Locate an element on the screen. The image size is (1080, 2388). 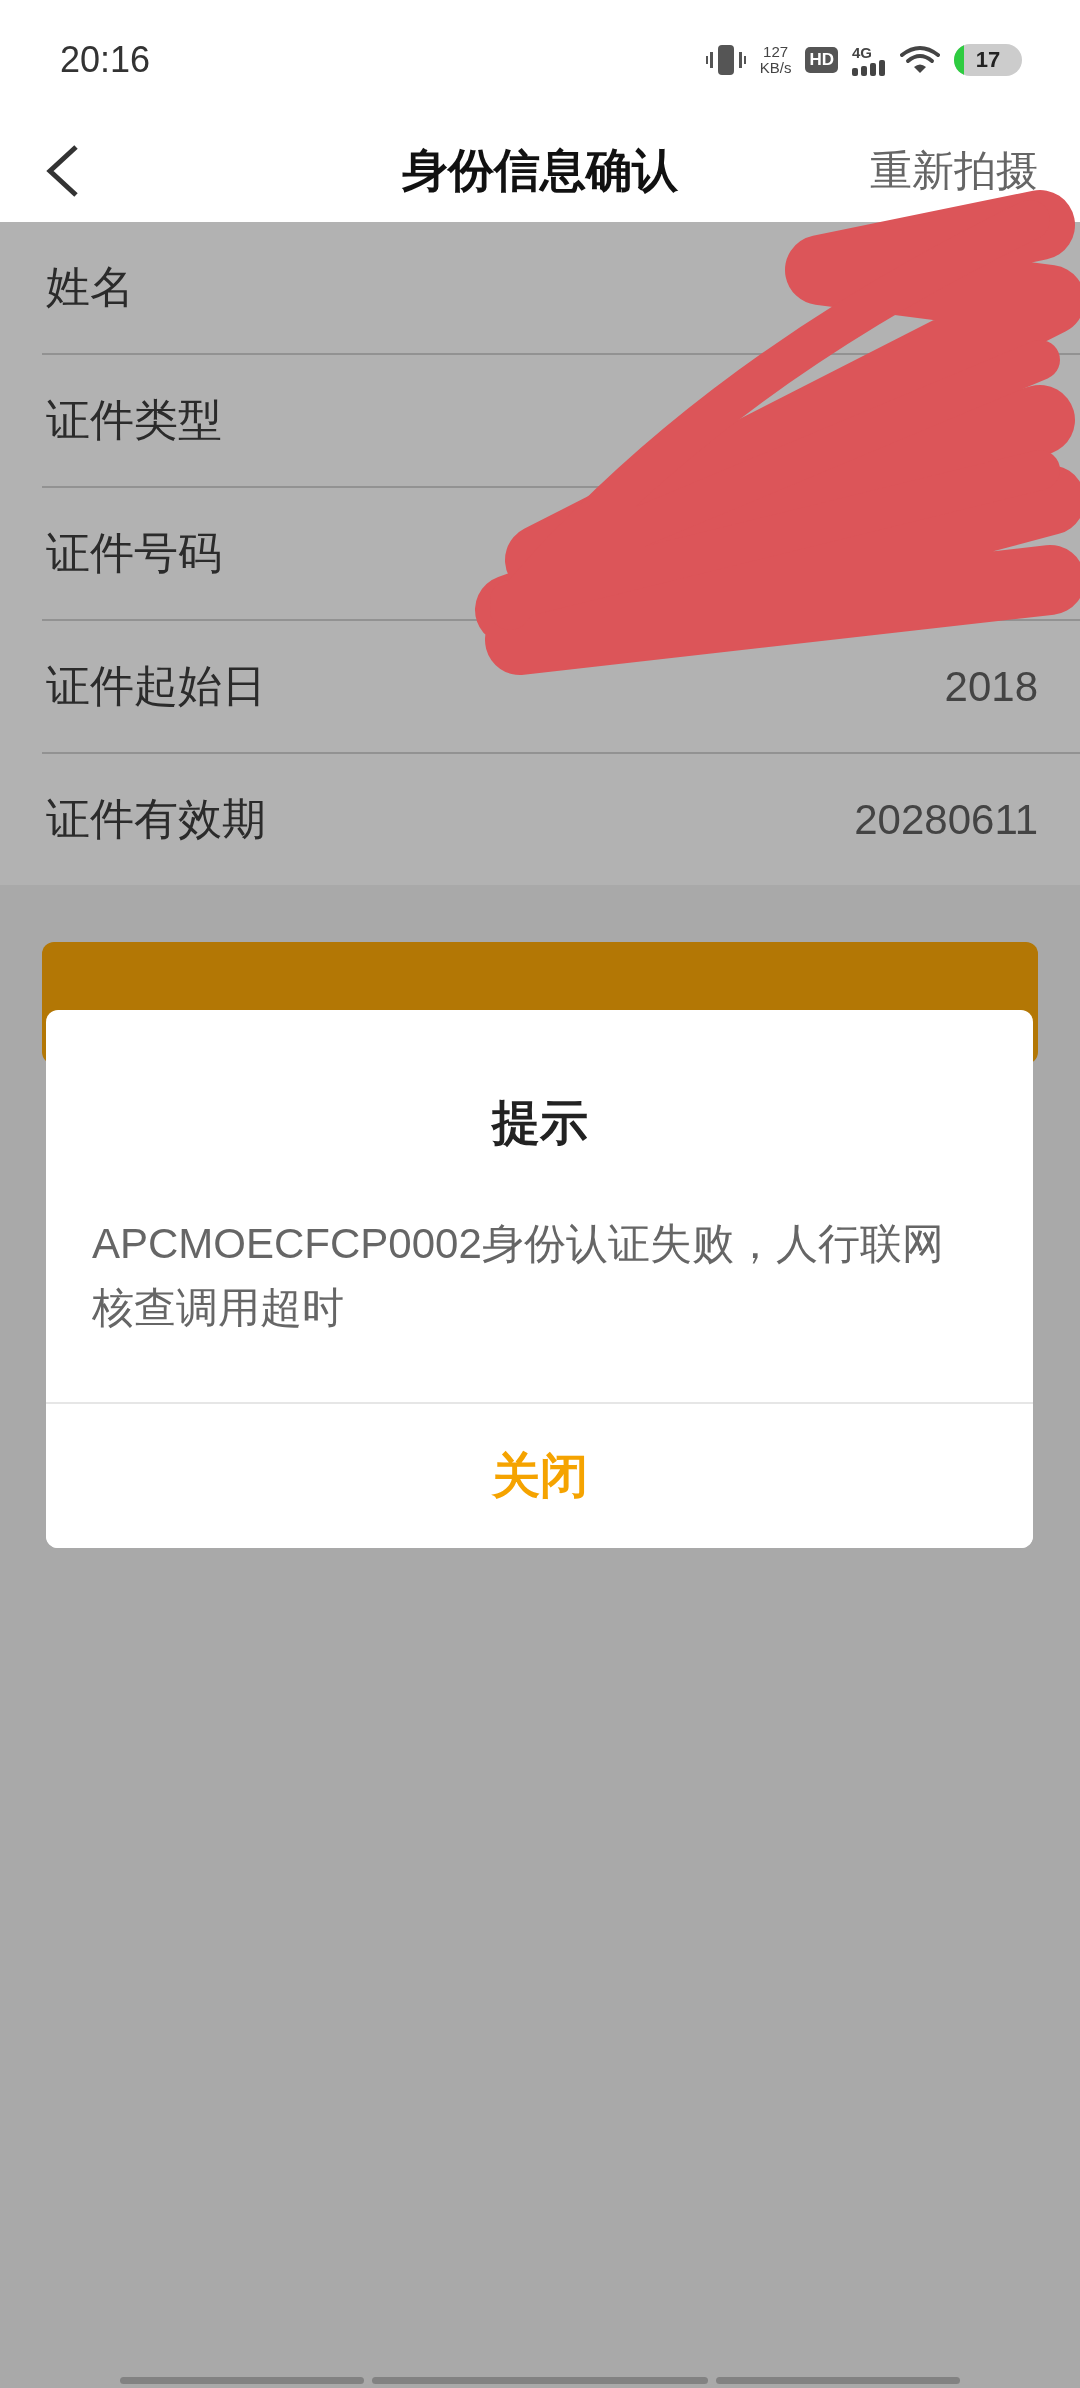
hd-badge: HD is located at coordinates (821, 60).